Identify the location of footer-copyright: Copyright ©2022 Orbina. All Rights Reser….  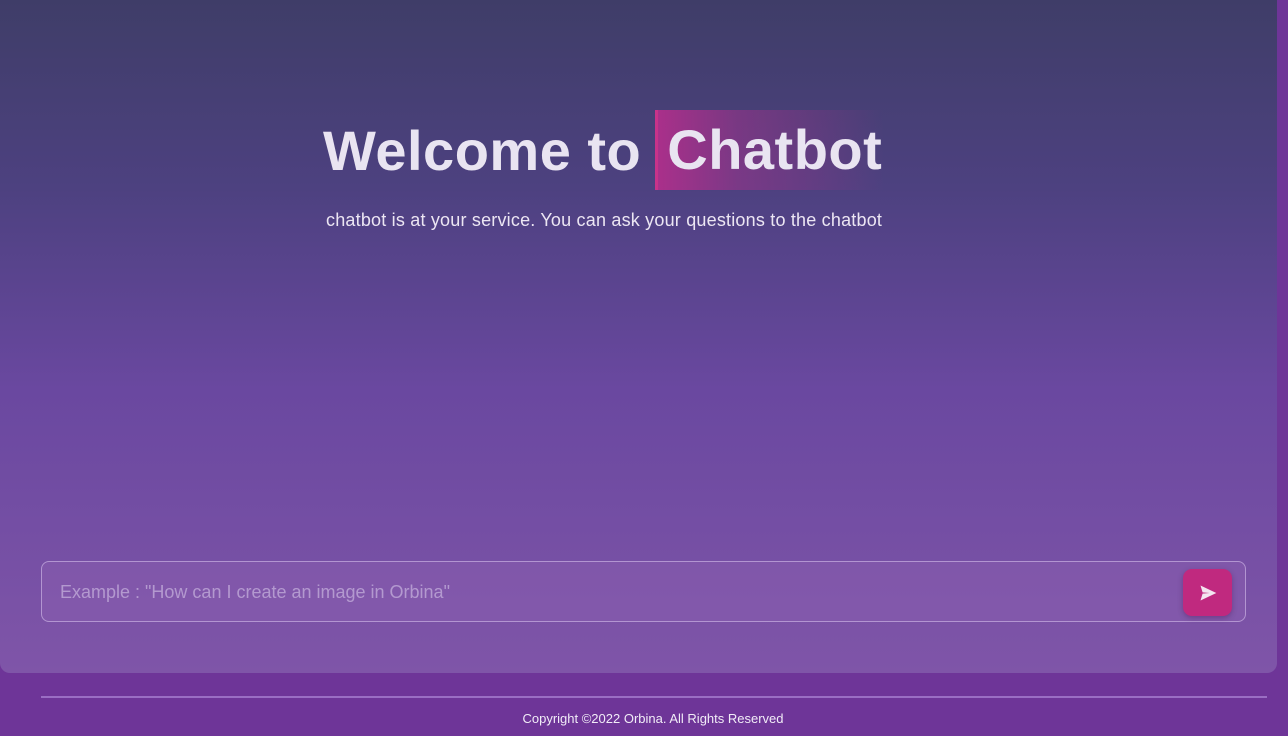
(653, 718).